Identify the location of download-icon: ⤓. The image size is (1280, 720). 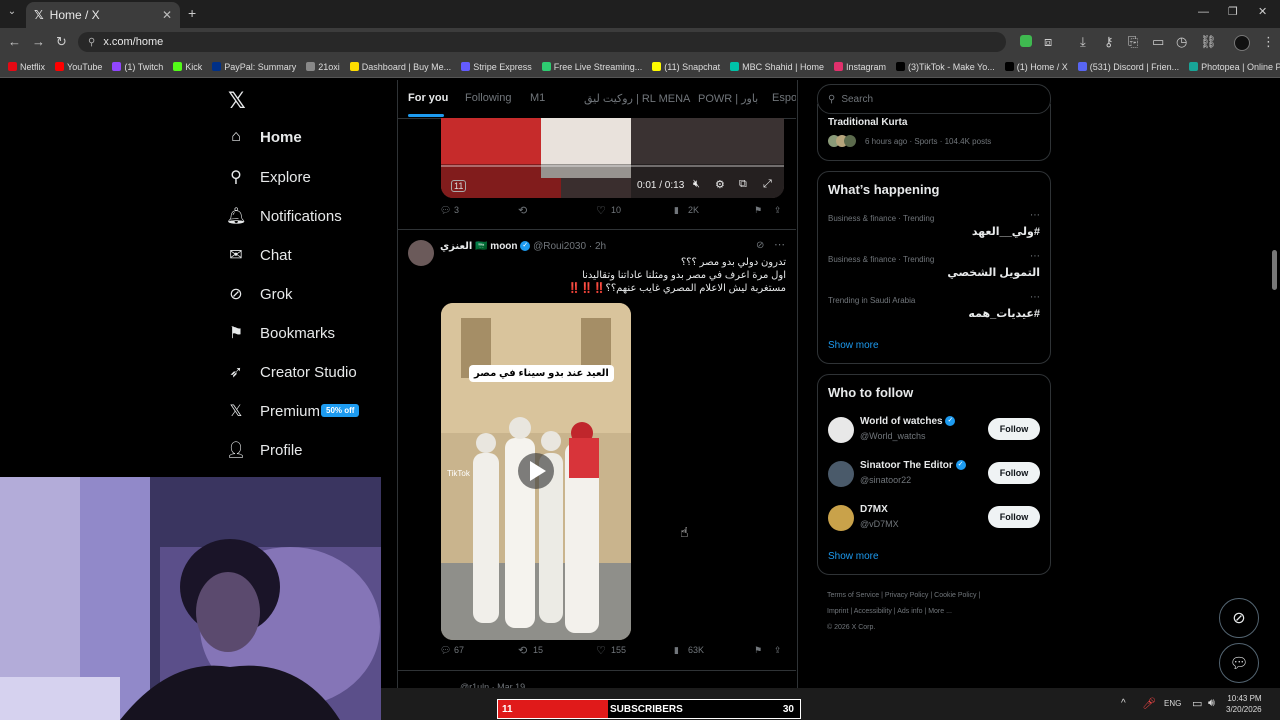
(1083, 42).